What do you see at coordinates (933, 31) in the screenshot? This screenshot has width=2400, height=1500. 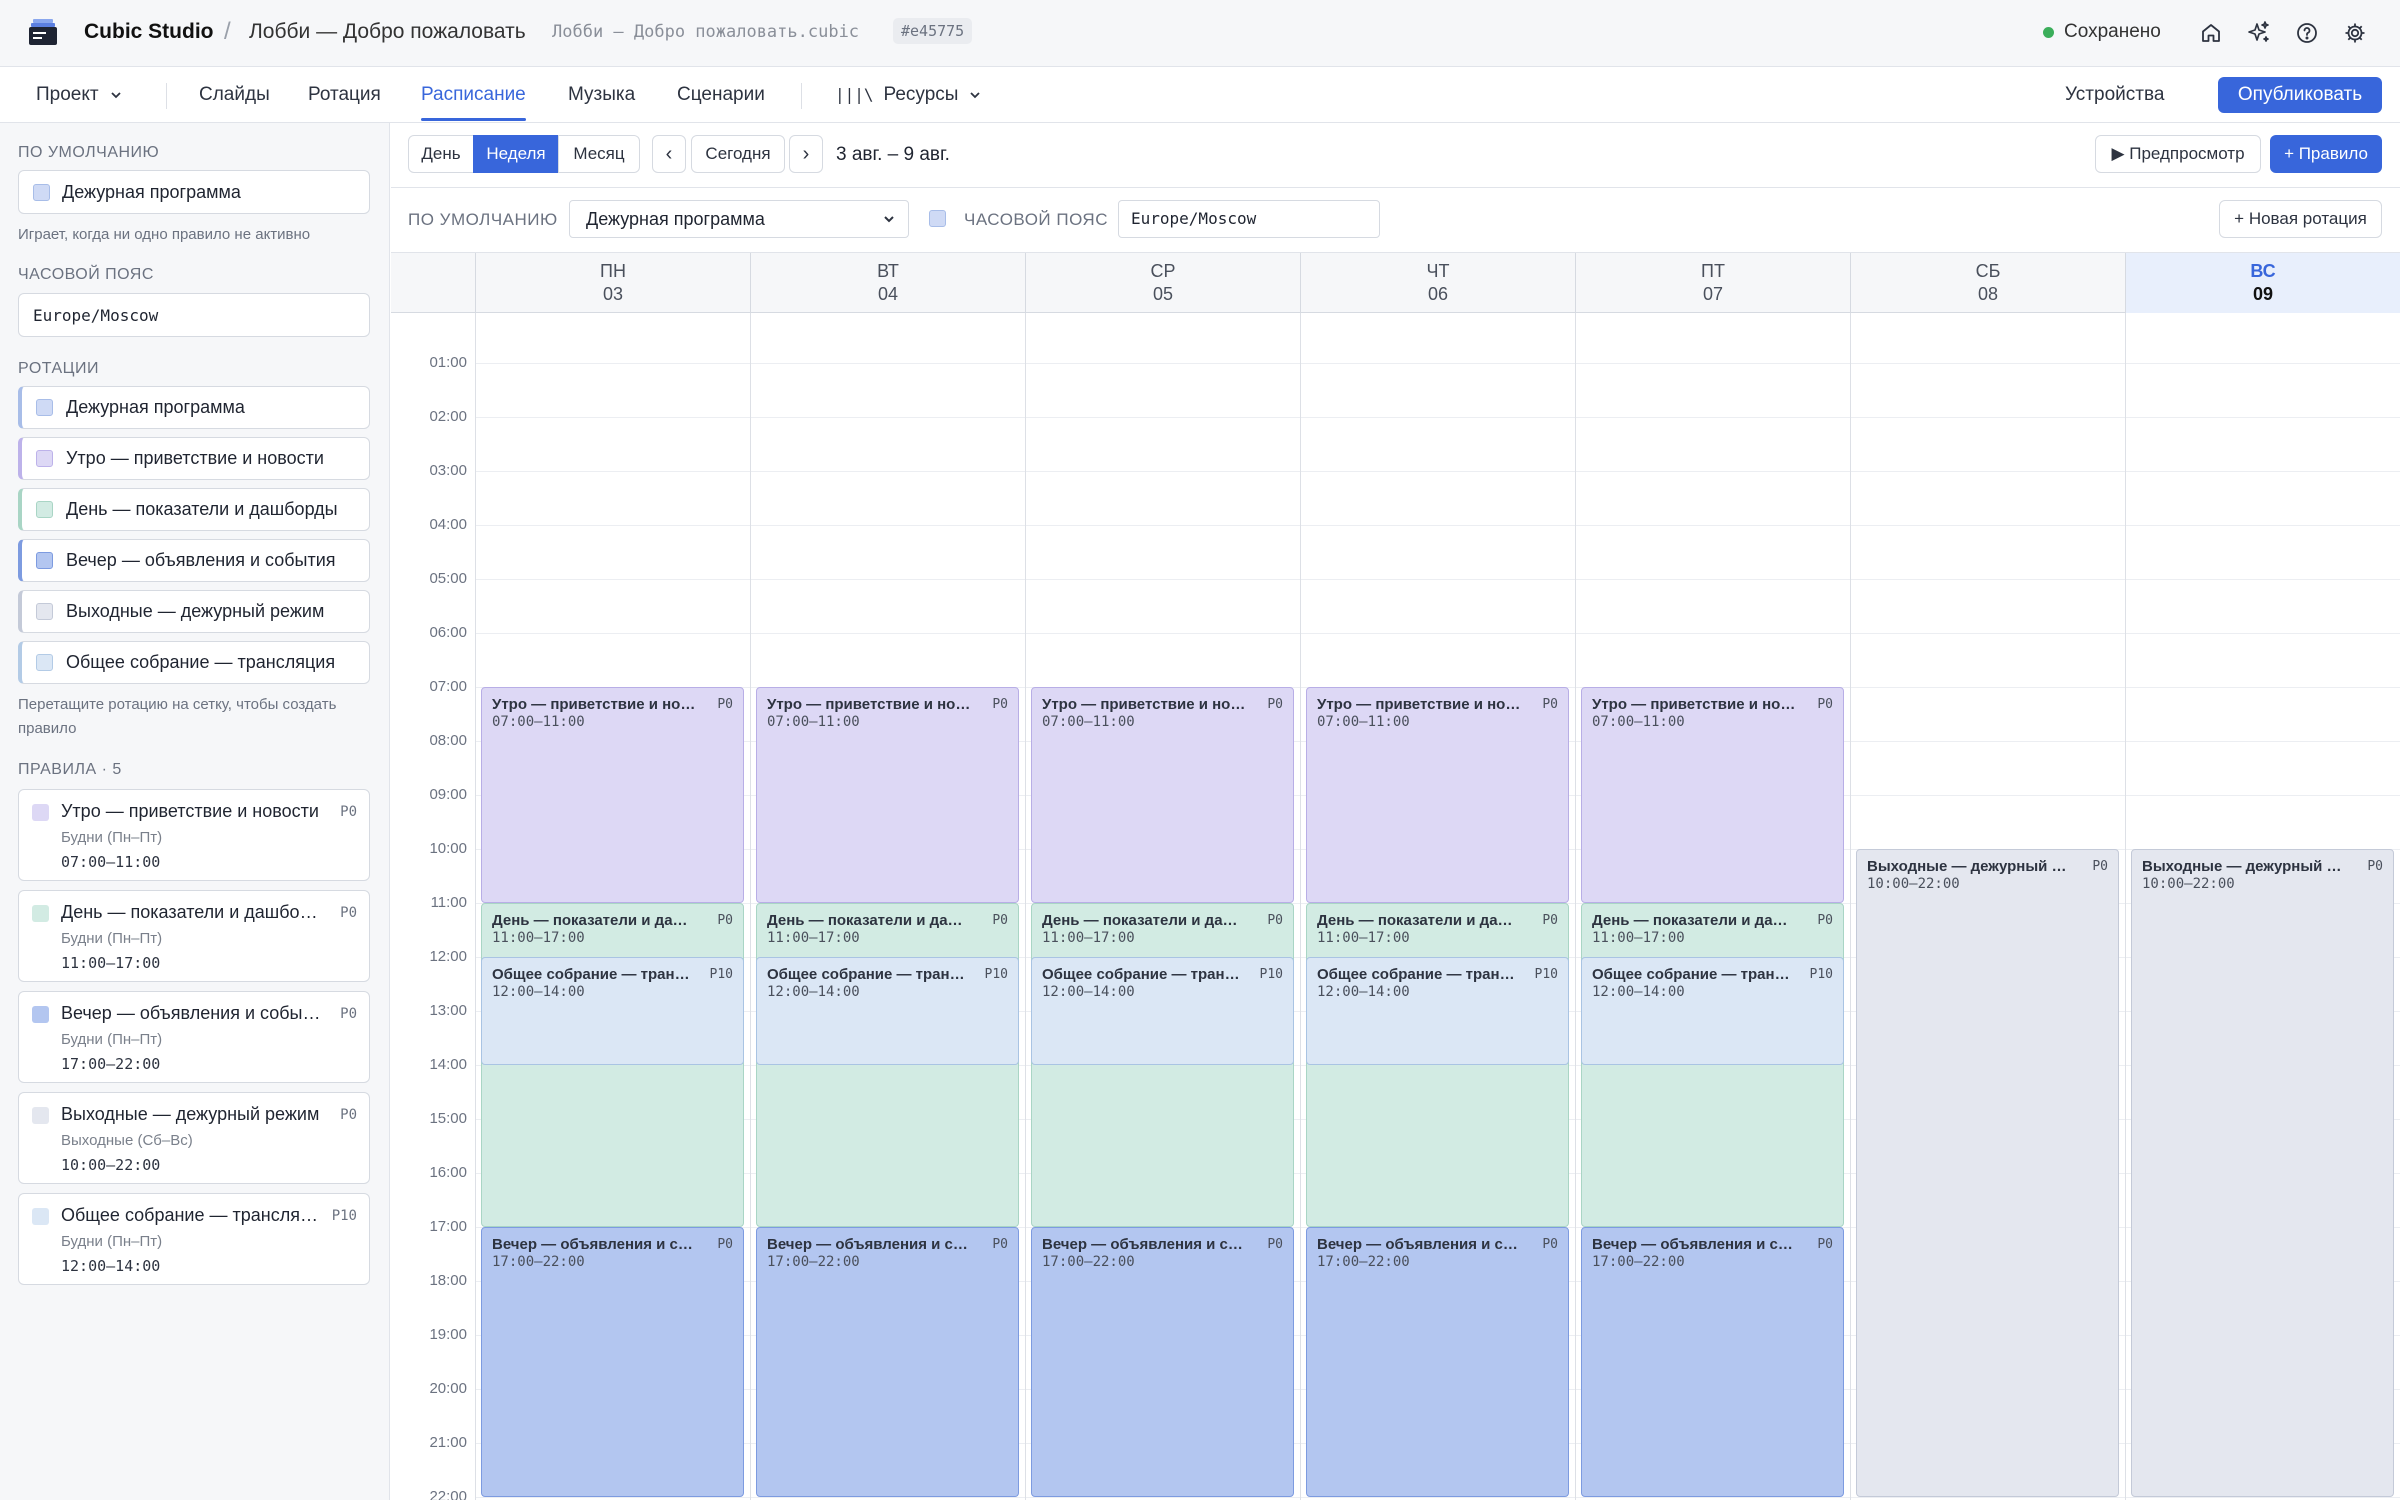 I see `document-id-badge: #e45775` at bounding box center [933, 31].